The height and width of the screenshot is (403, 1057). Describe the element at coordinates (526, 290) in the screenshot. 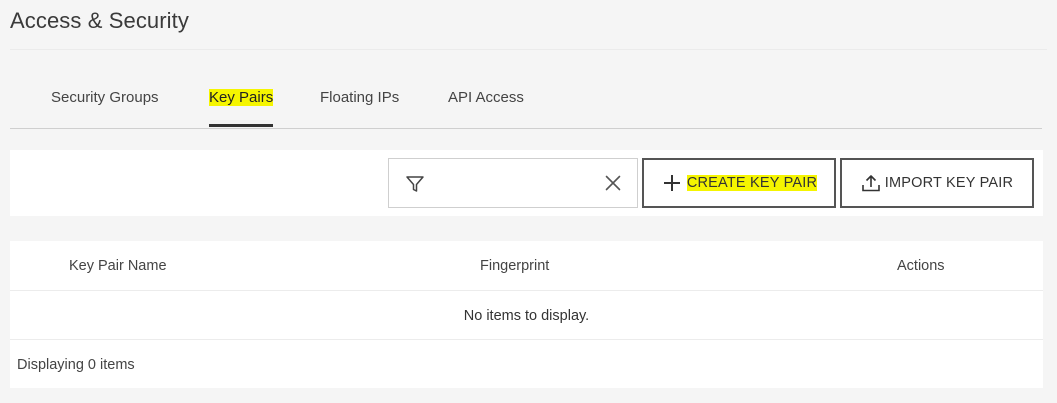

I see `header-divider` at that location.